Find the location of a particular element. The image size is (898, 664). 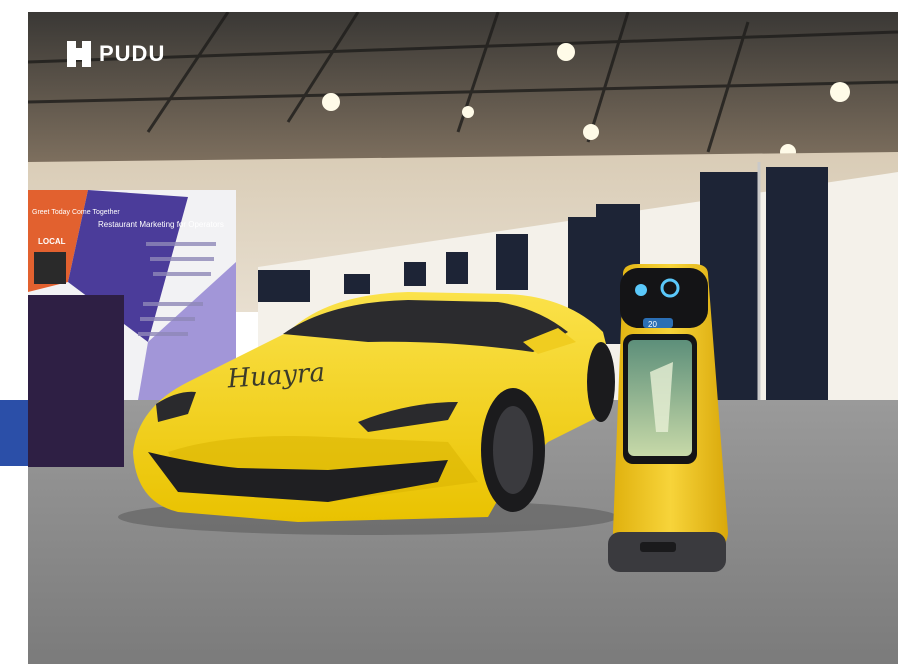

svg-text: Greet Today Come Together is located at coordinates (76, 212).